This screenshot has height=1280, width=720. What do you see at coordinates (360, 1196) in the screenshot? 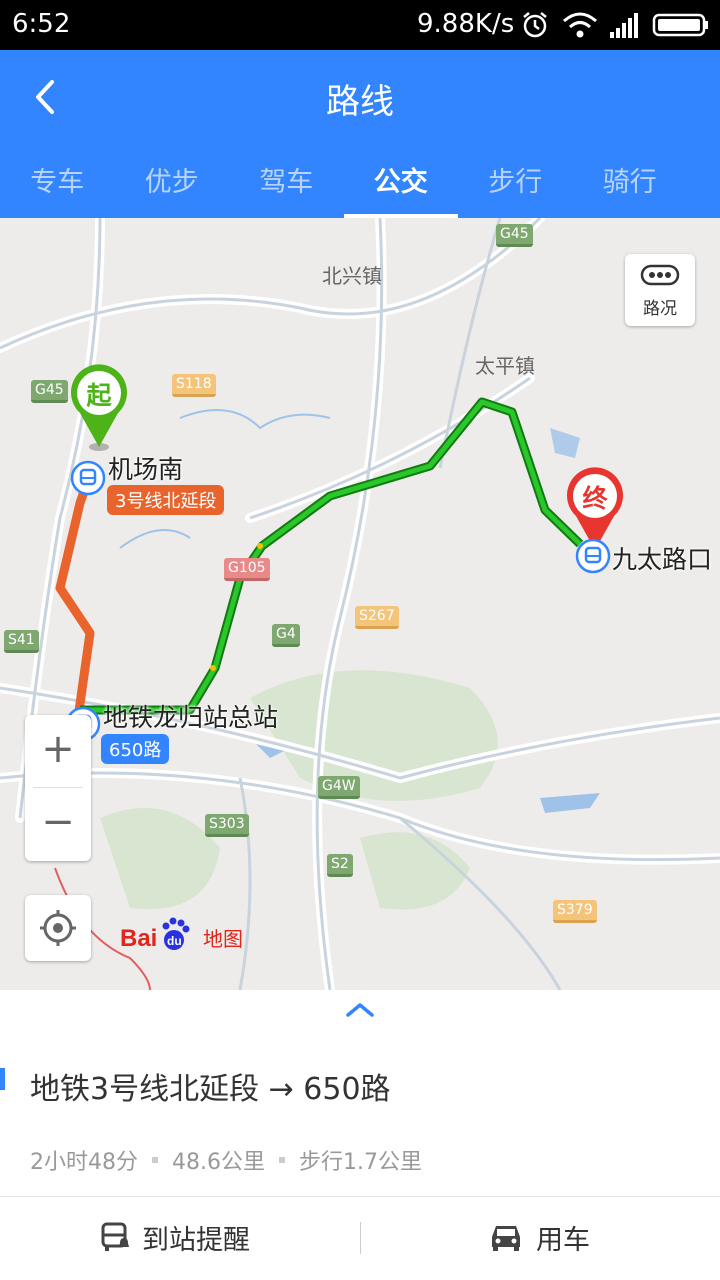
I see `panel-divider` at bounding box center [360, 1196].